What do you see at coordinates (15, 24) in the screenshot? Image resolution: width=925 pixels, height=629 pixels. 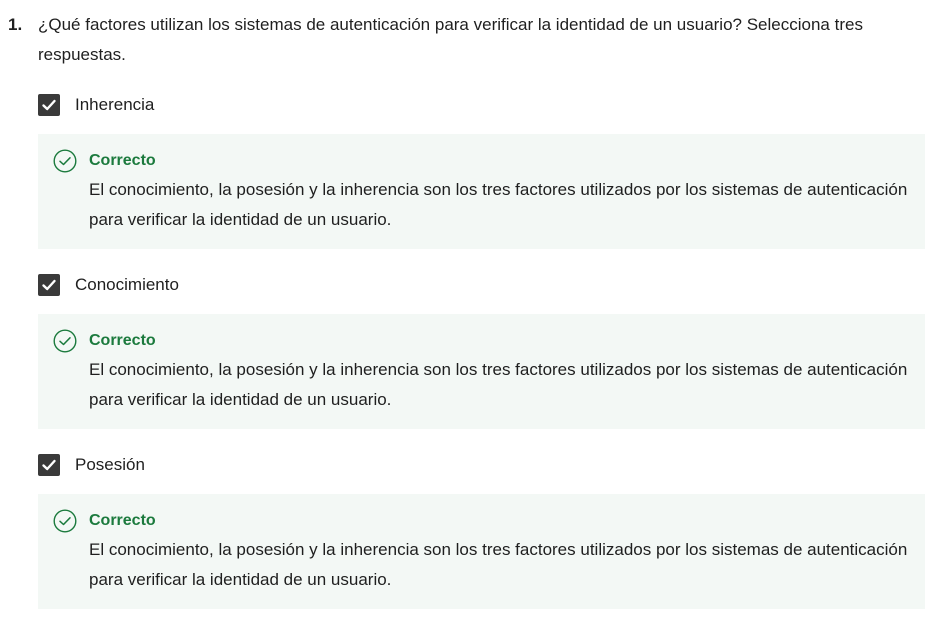 I see `question-number: 1.` at bounding box center [15, 24].